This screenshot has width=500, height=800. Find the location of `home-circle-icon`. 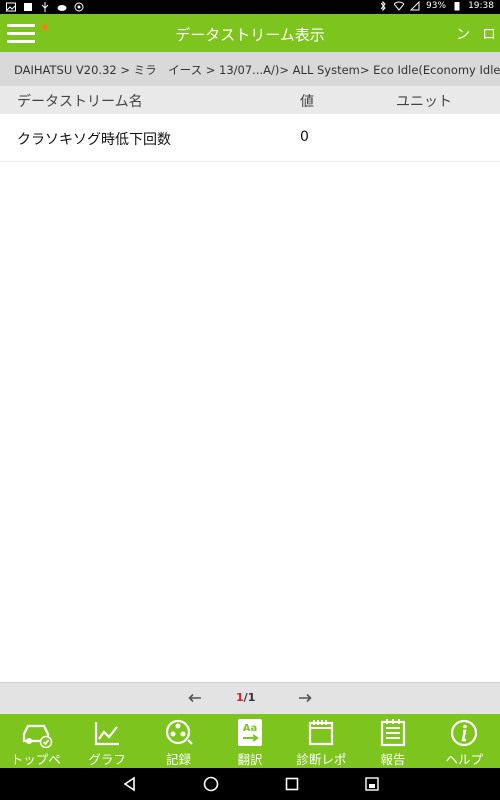

home-circle-icon is located at coordinates (211, 784).